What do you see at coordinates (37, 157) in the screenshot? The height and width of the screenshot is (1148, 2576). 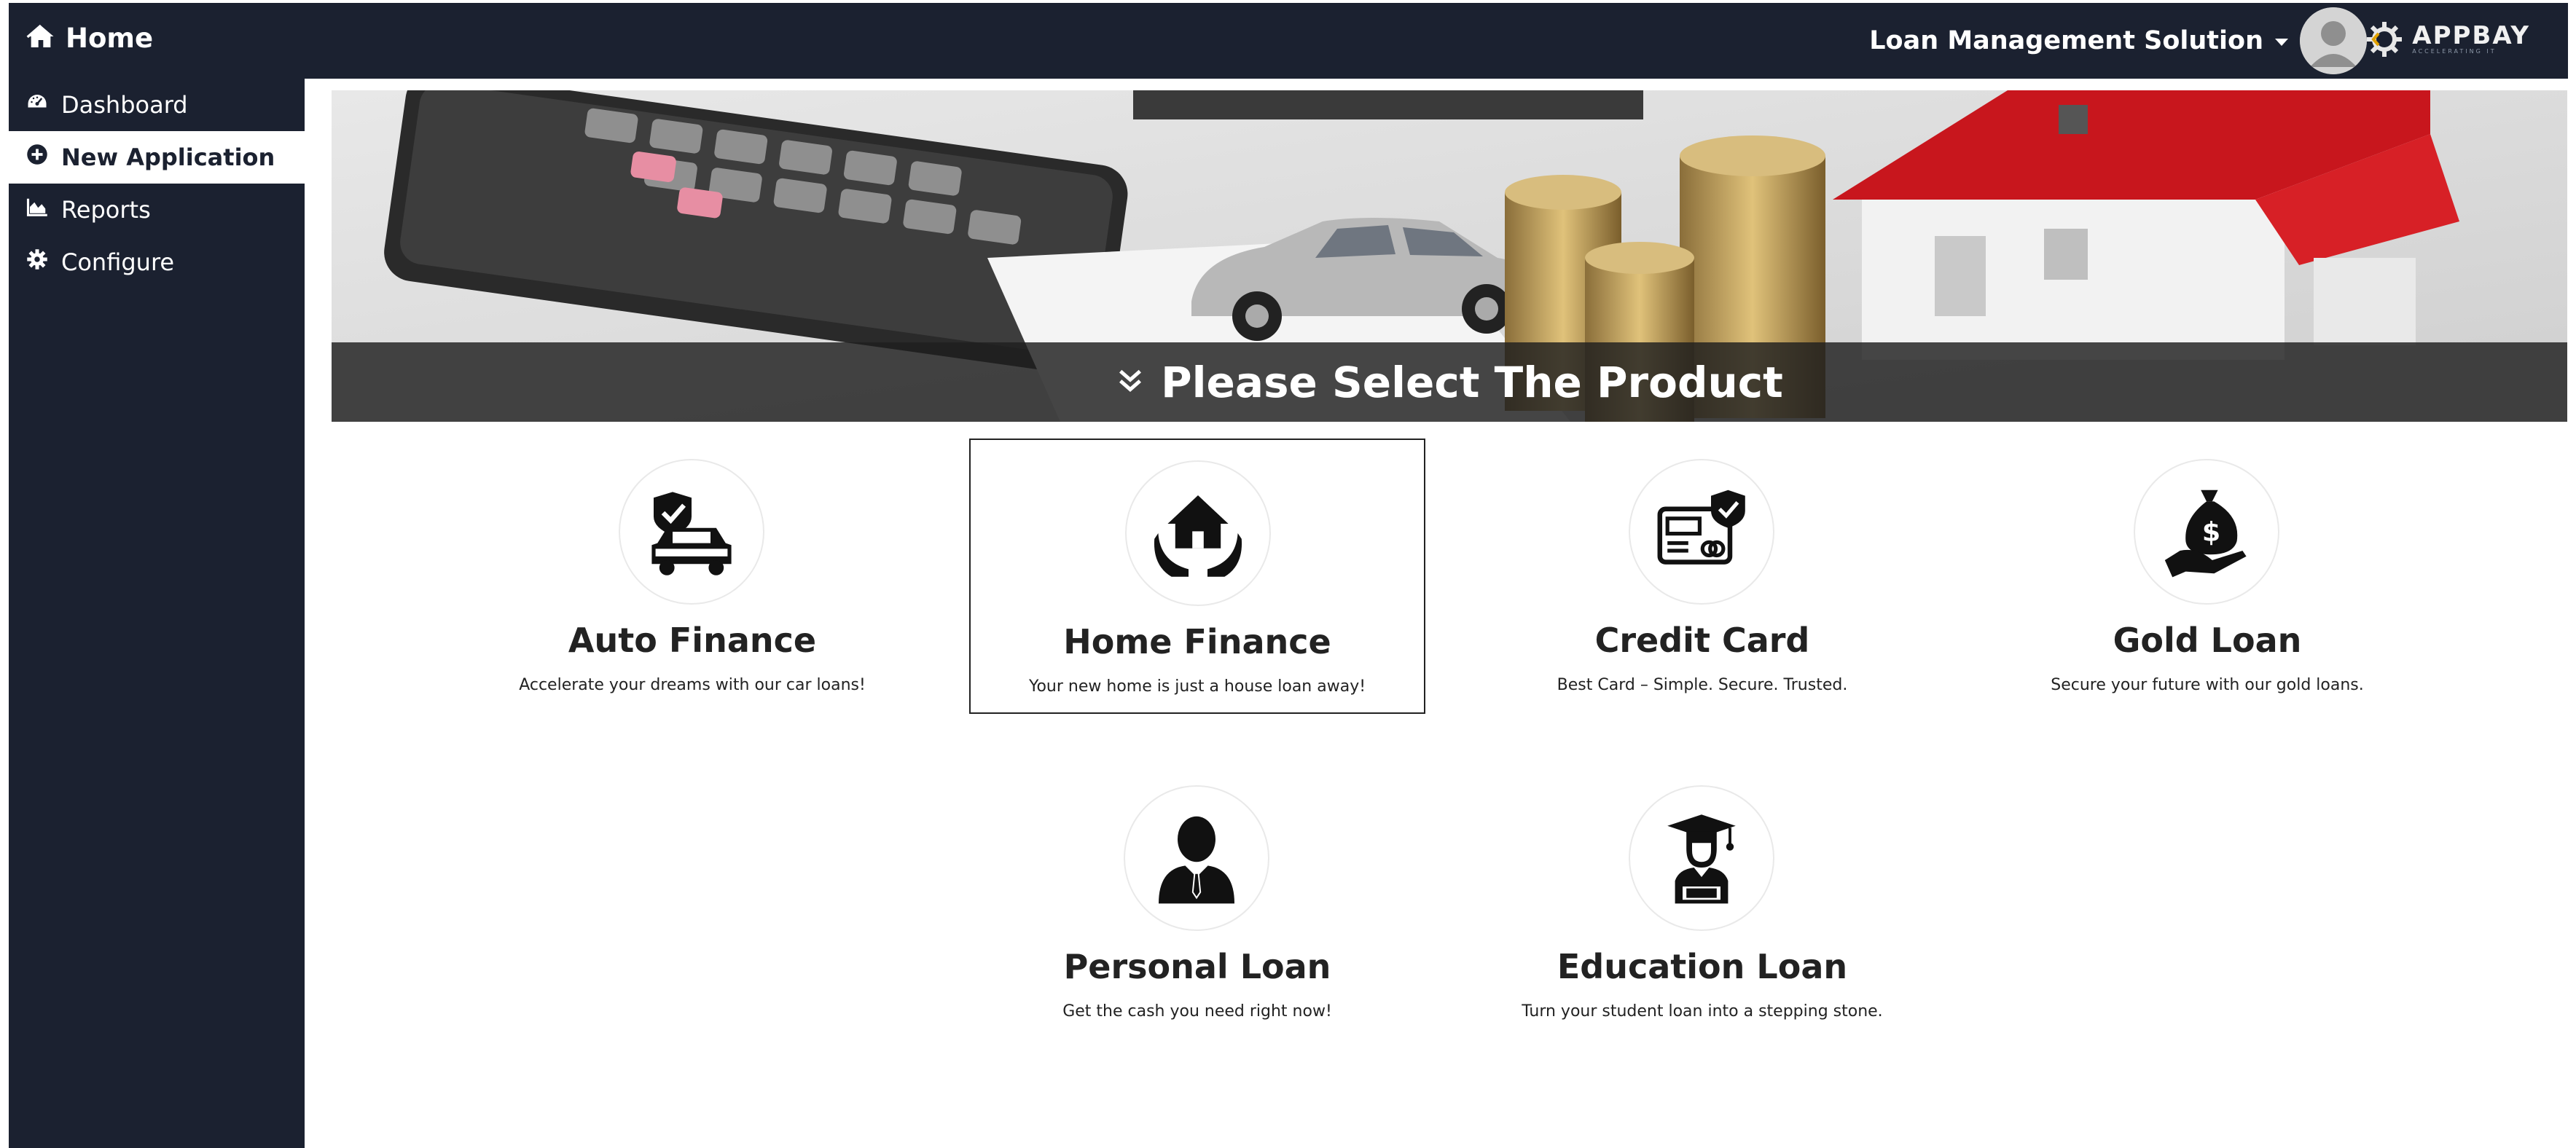 I see `plus-circle-icon` at bounding box center [37, 157].